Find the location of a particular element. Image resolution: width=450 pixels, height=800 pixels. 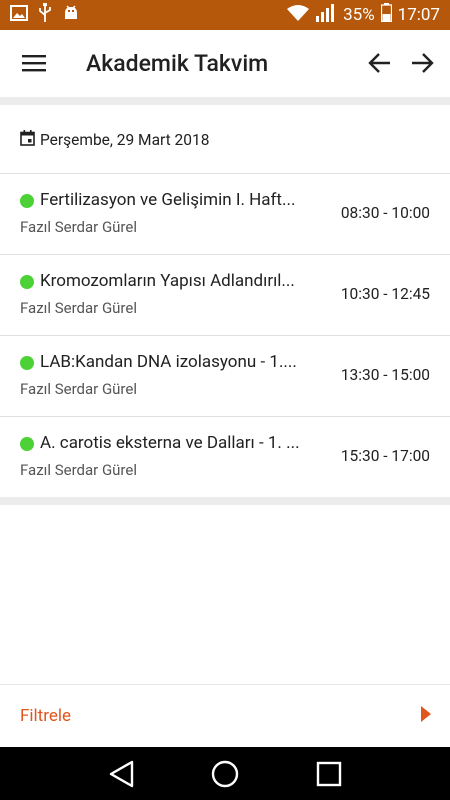

filter-label: Filtrele is located at coordinates (45, 716).